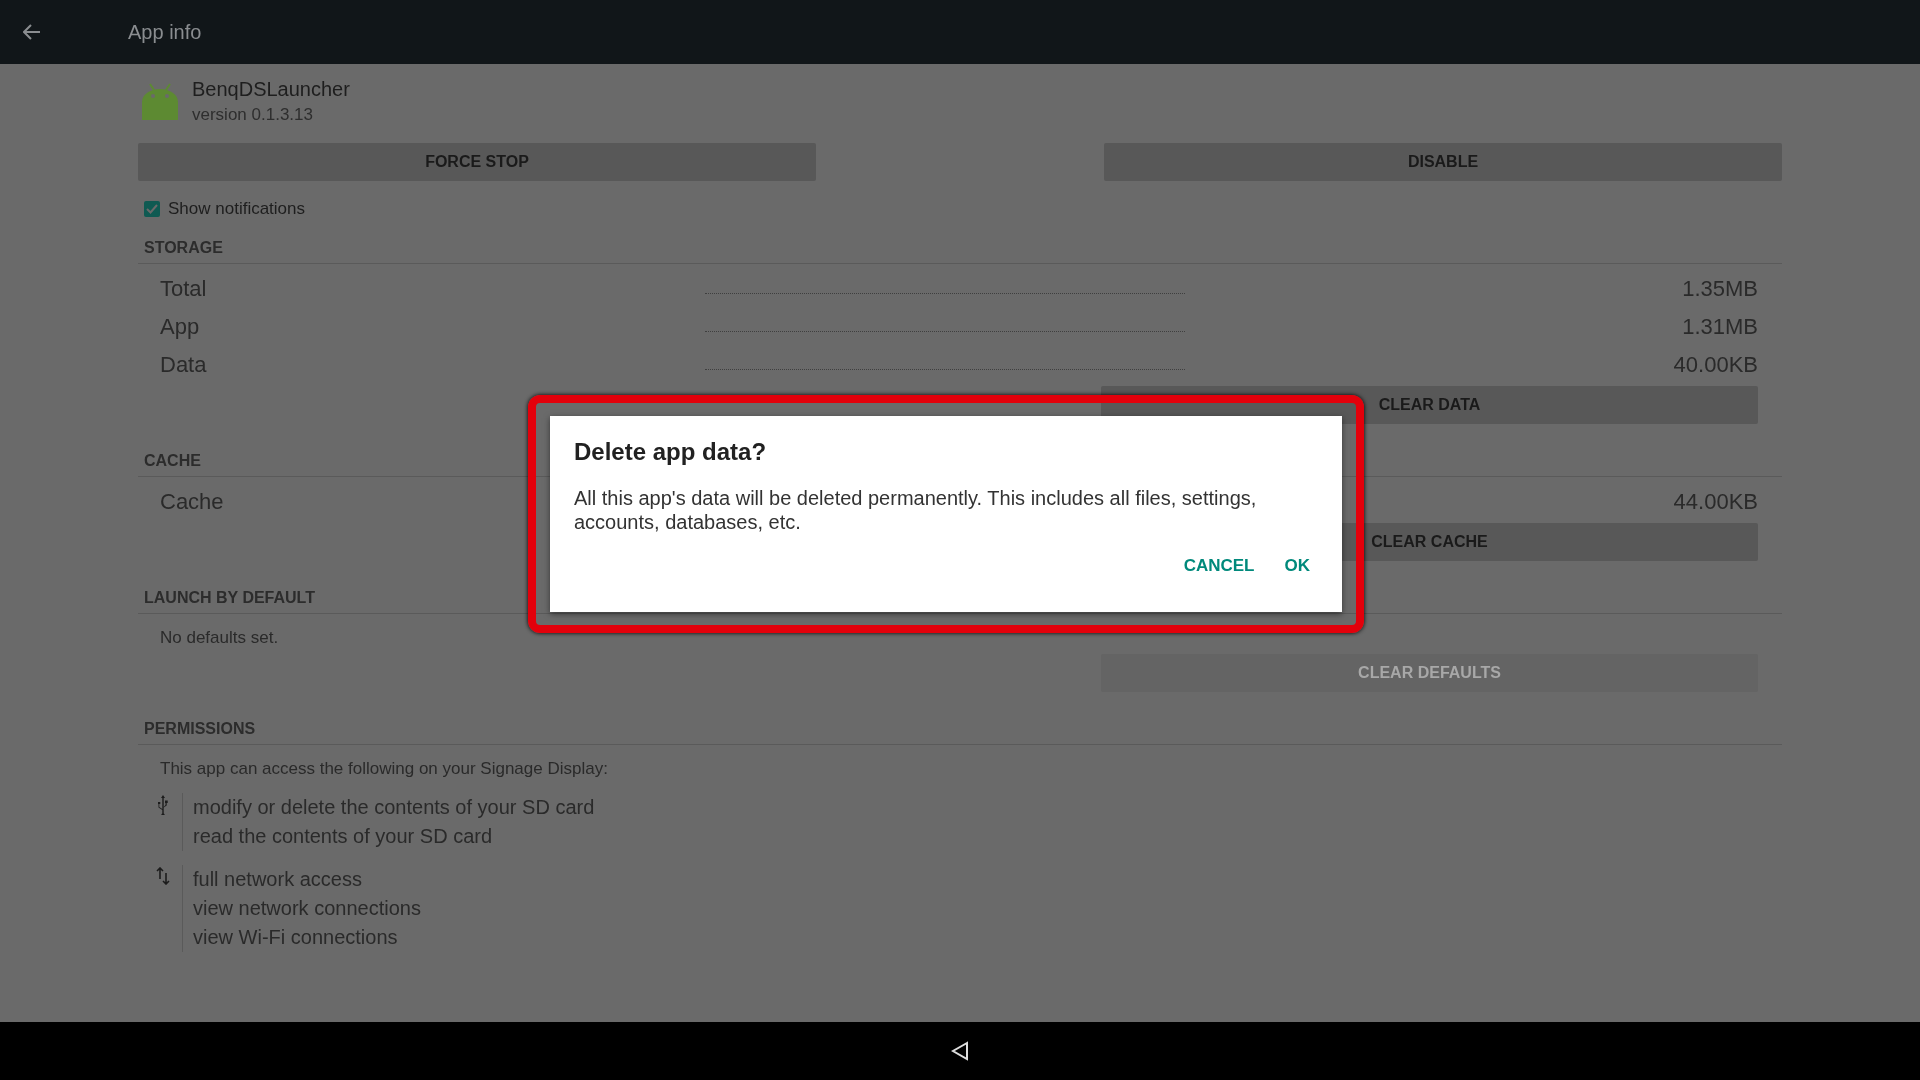 The width and height of the screenshot is (1920, 1080). I want to click on permission-text: view Wi-Fi connections, so click(296, 937).